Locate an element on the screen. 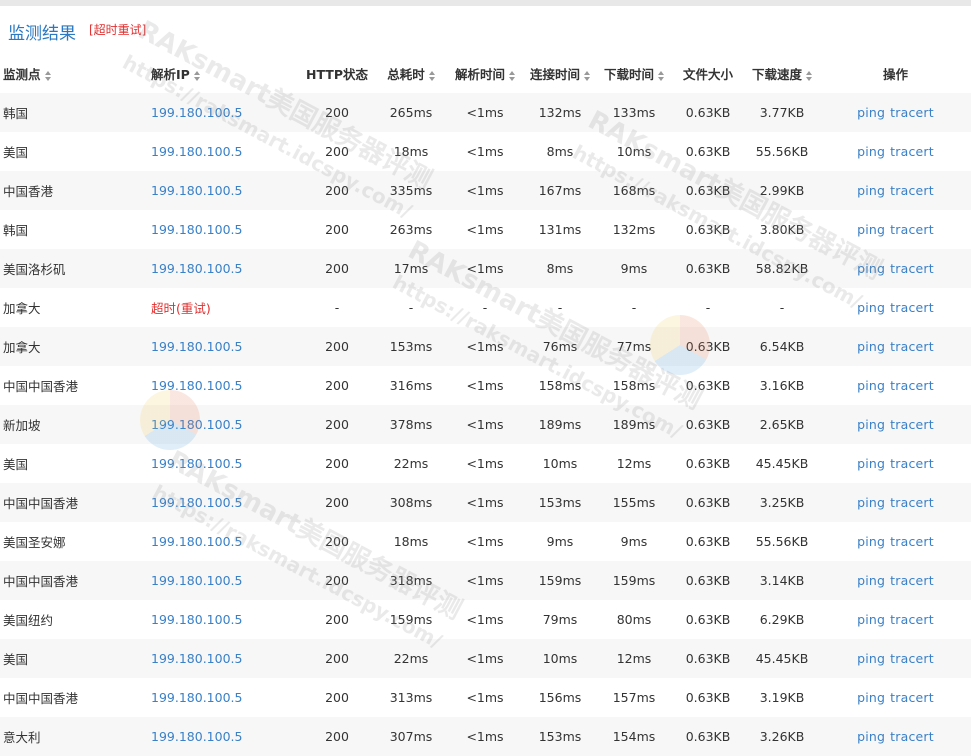  col-actions-label: 操作 is located at coordinates (895, 74).